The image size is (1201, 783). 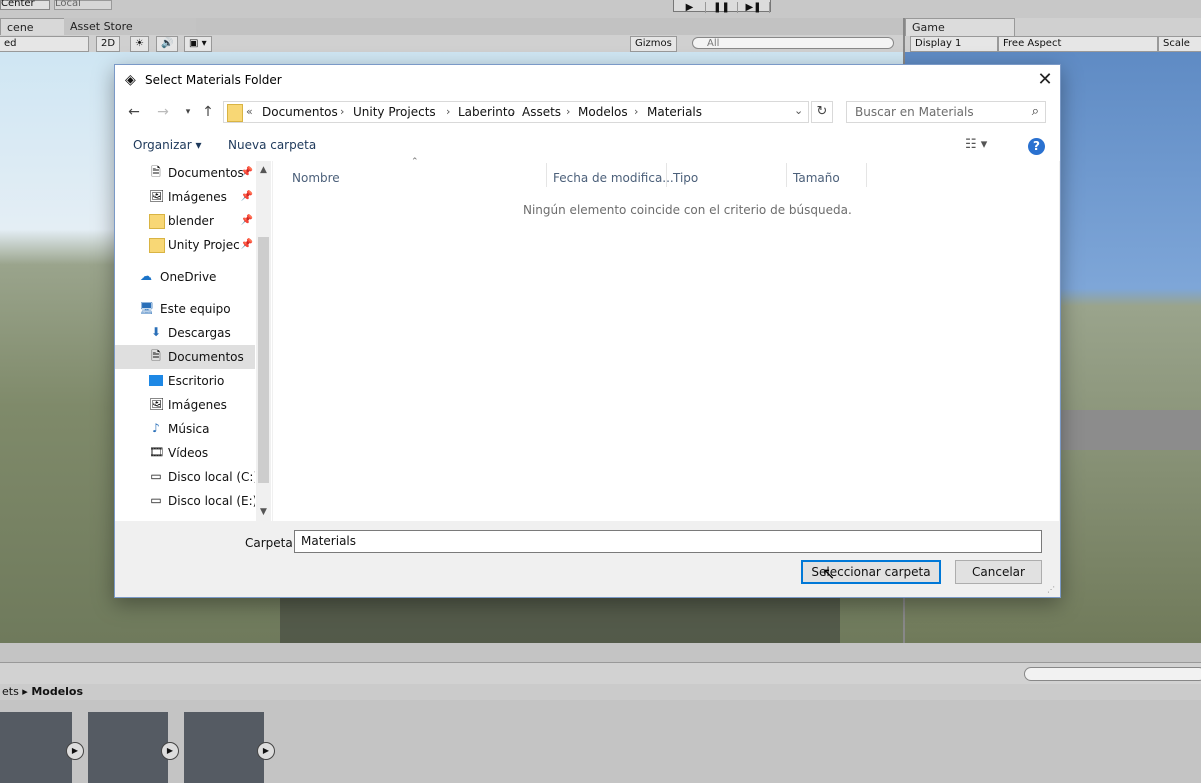 What do you see at coordinates (822, 112) in the screenshot?
I see `refresh-icon: ↻` at bounding box center [822, 112].